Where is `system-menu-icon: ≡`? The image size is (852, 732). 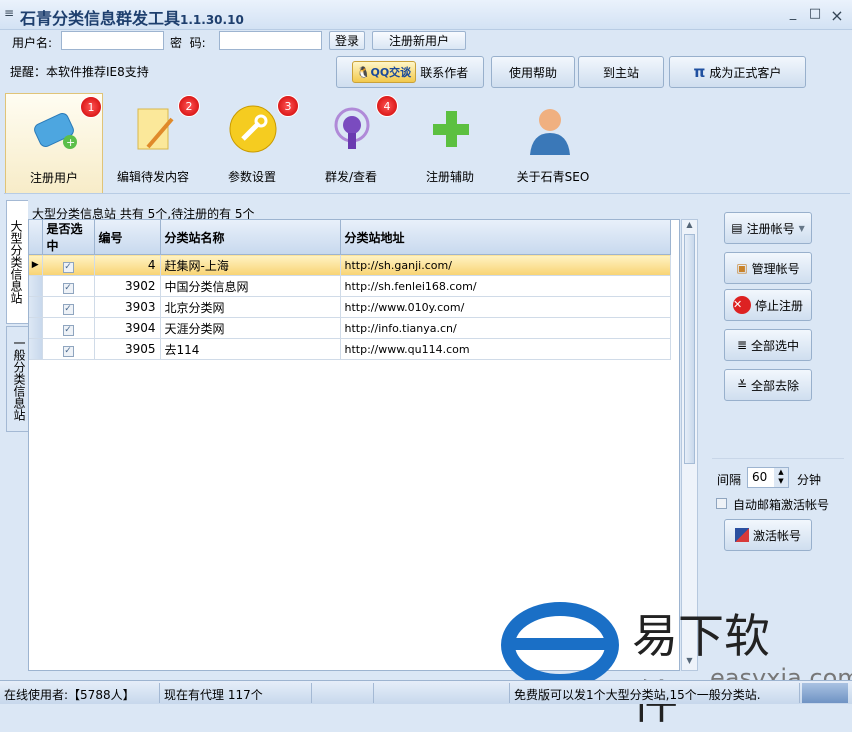
system-menu-icon: ≡ is located at coordinates (9, 13).